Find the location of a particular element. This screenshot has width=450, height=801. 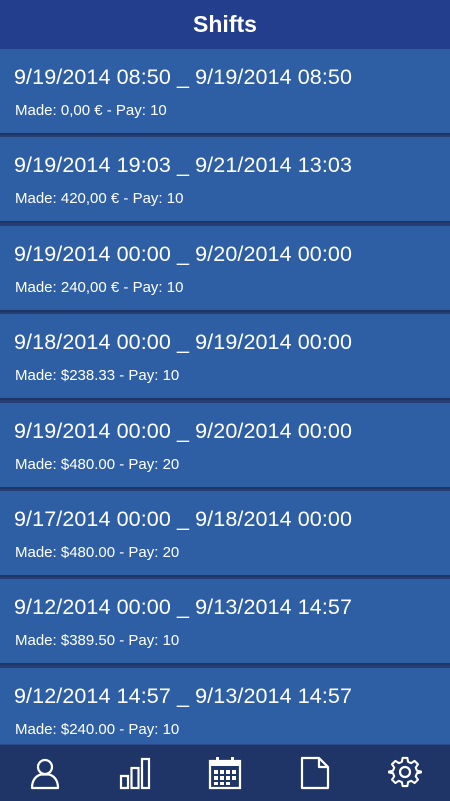

calendar-icon is located at coordinates (225, 773).